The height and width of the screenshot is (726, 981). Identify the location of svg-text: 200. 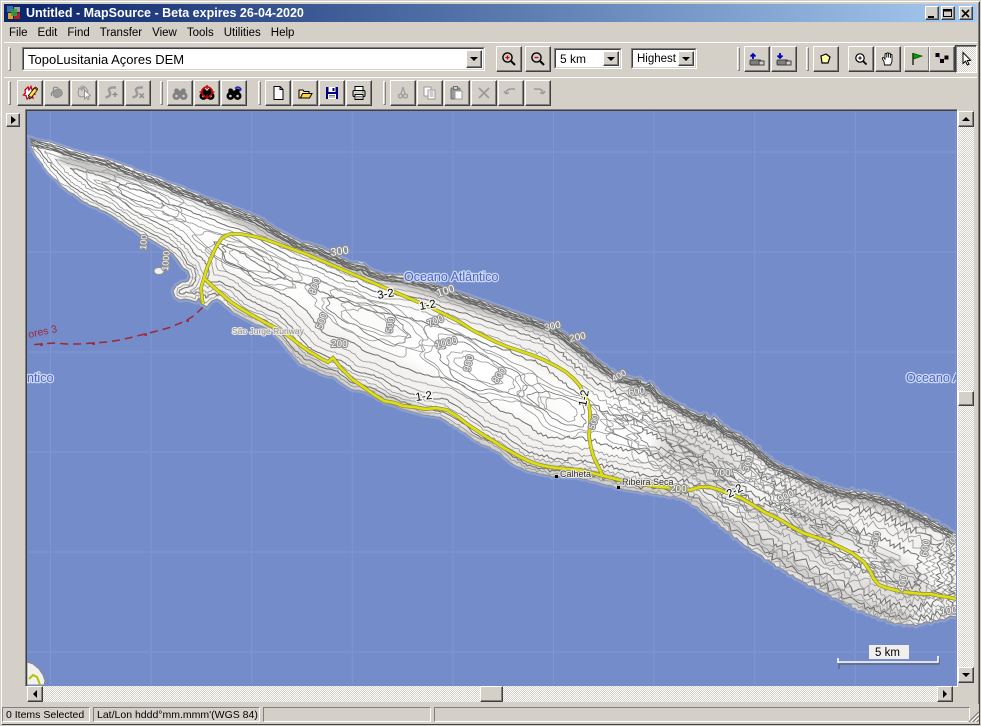
(339, 344).